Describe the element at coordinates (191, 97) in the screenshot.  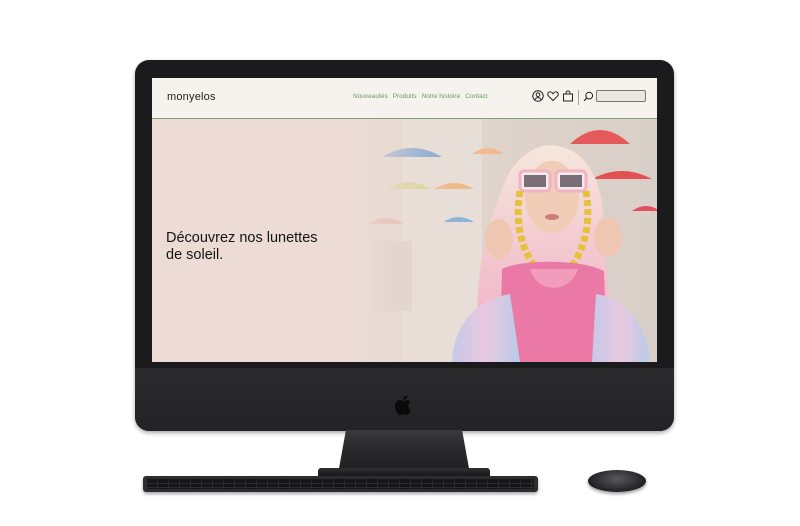
I see `brand-logo: monyelos` at that location.